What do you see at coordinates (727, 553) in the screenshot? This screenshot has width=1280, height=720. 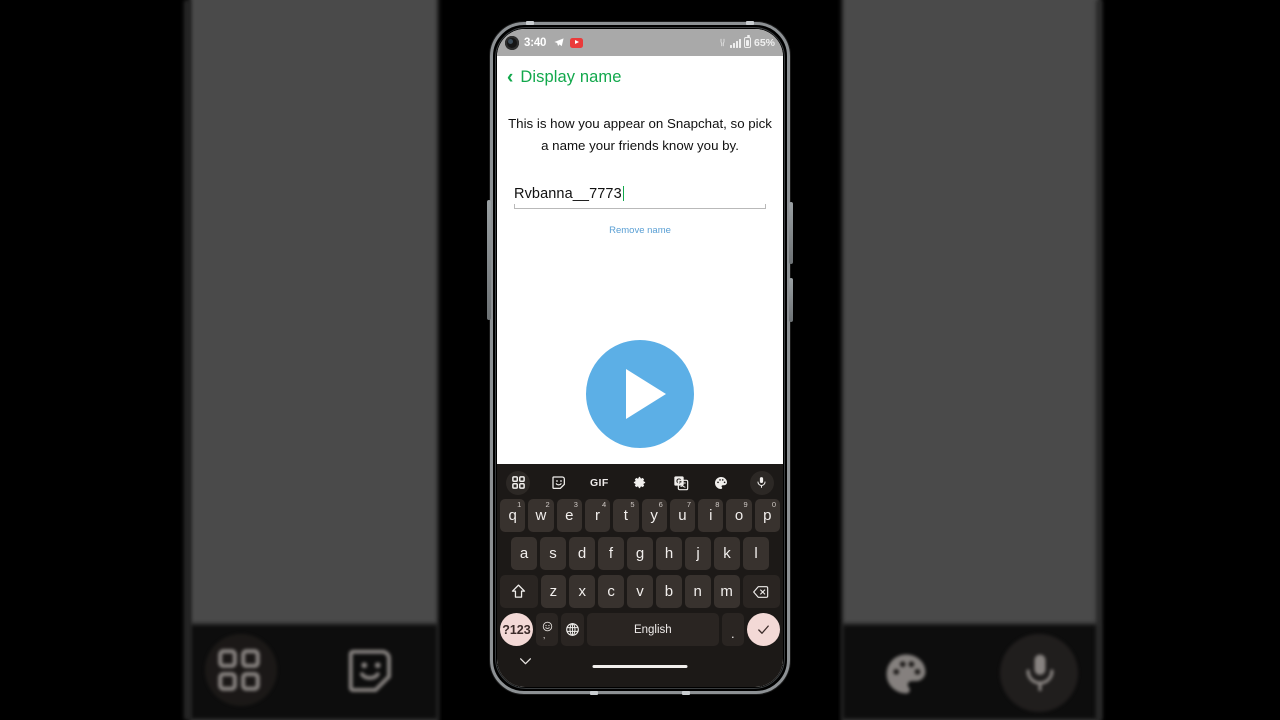 I see `key-k: k` at bounding box center [727, 553].